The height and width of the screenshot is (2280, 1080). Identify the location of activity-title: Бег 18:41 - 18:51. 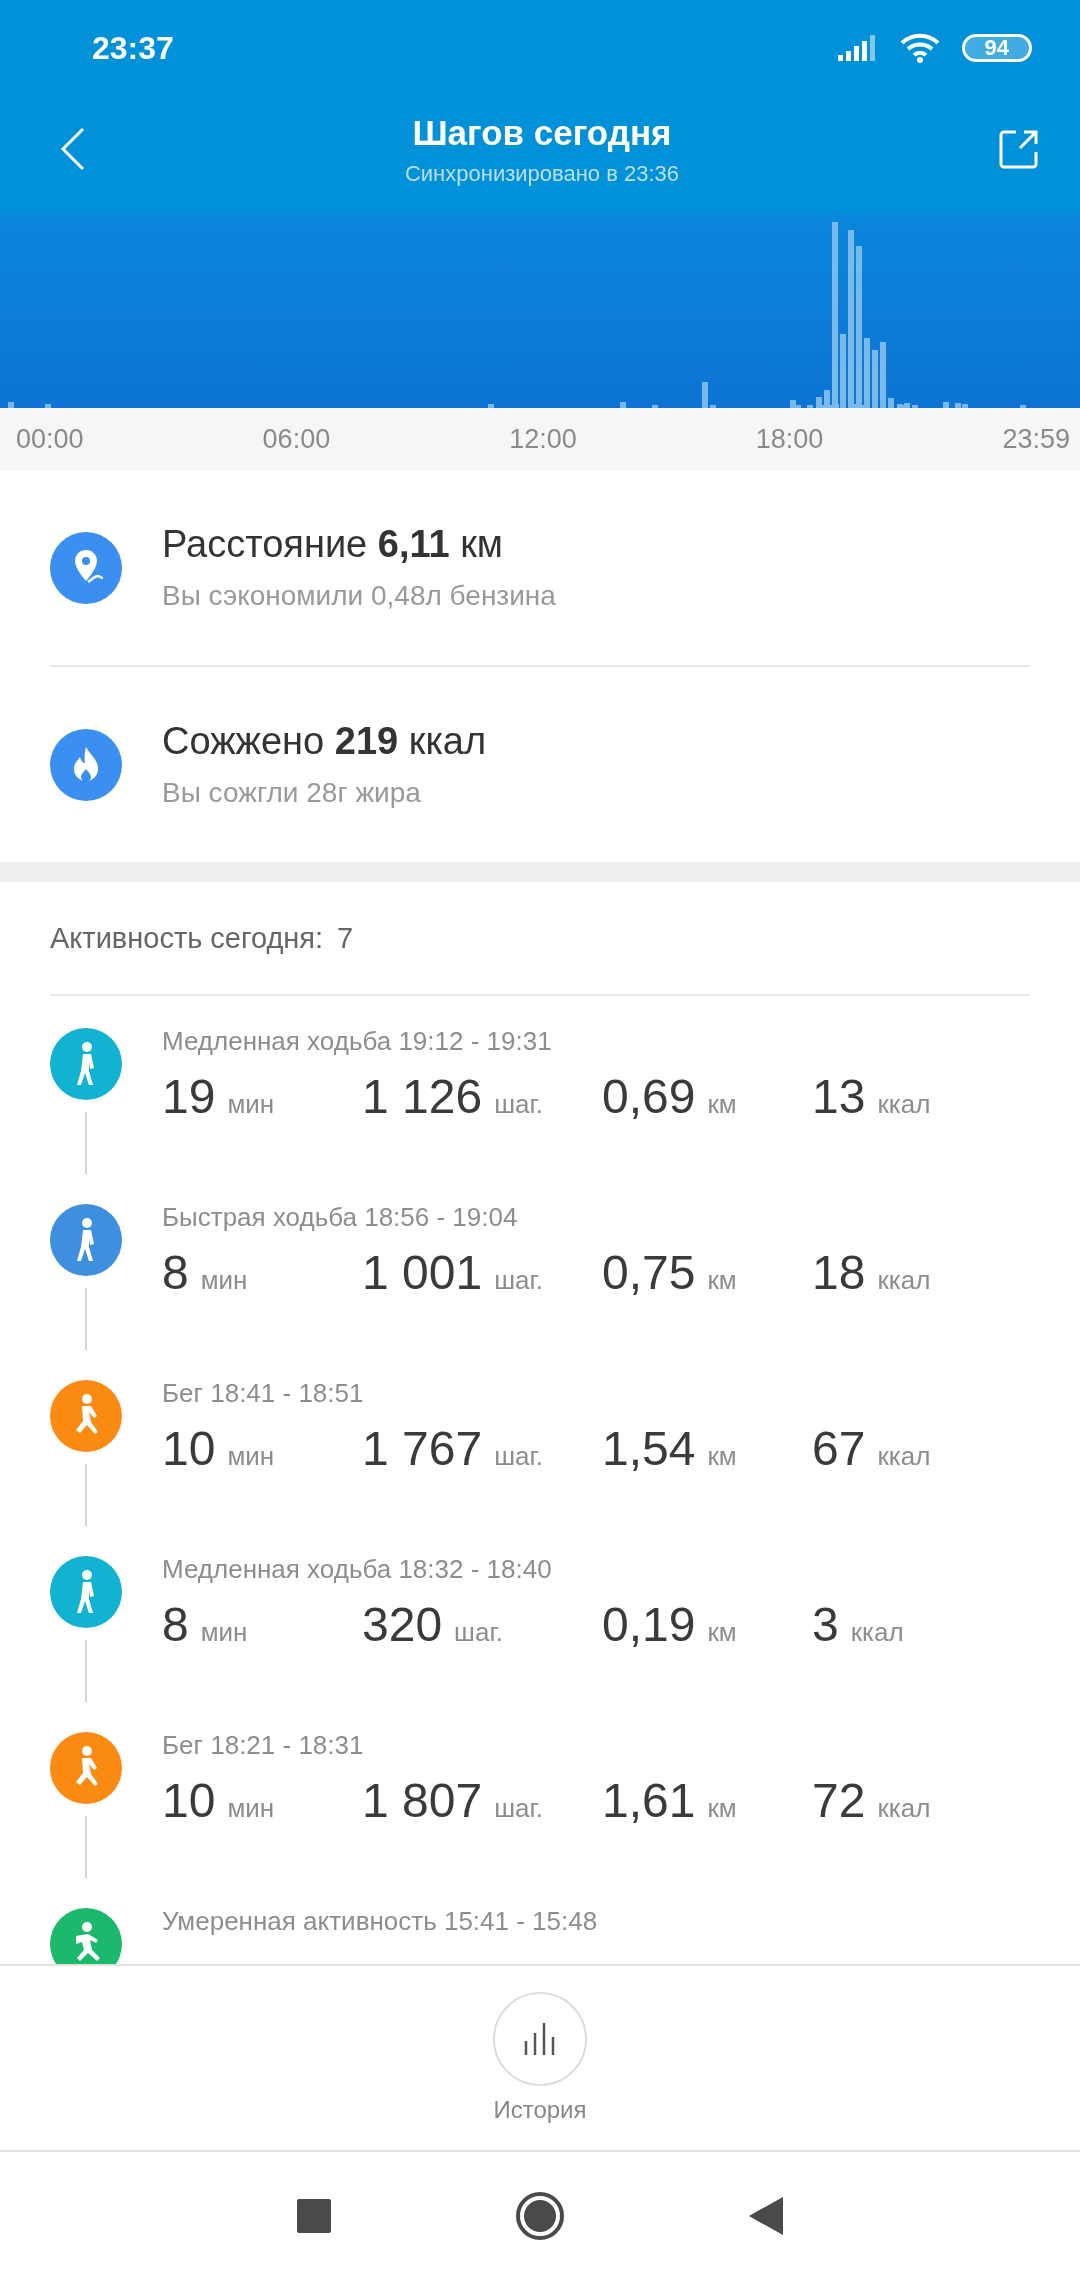
(263, 1393).